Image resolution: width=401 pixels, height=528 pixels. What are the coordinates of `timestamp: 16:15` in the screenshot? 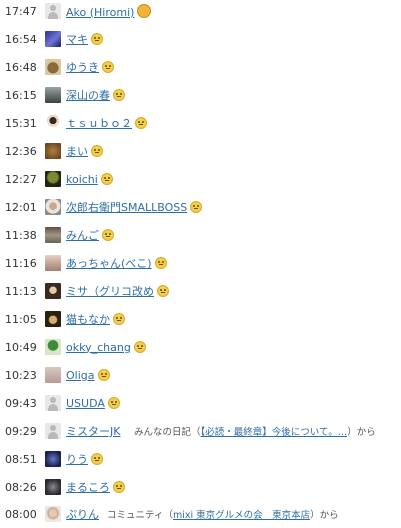 It's located at (21, 95).